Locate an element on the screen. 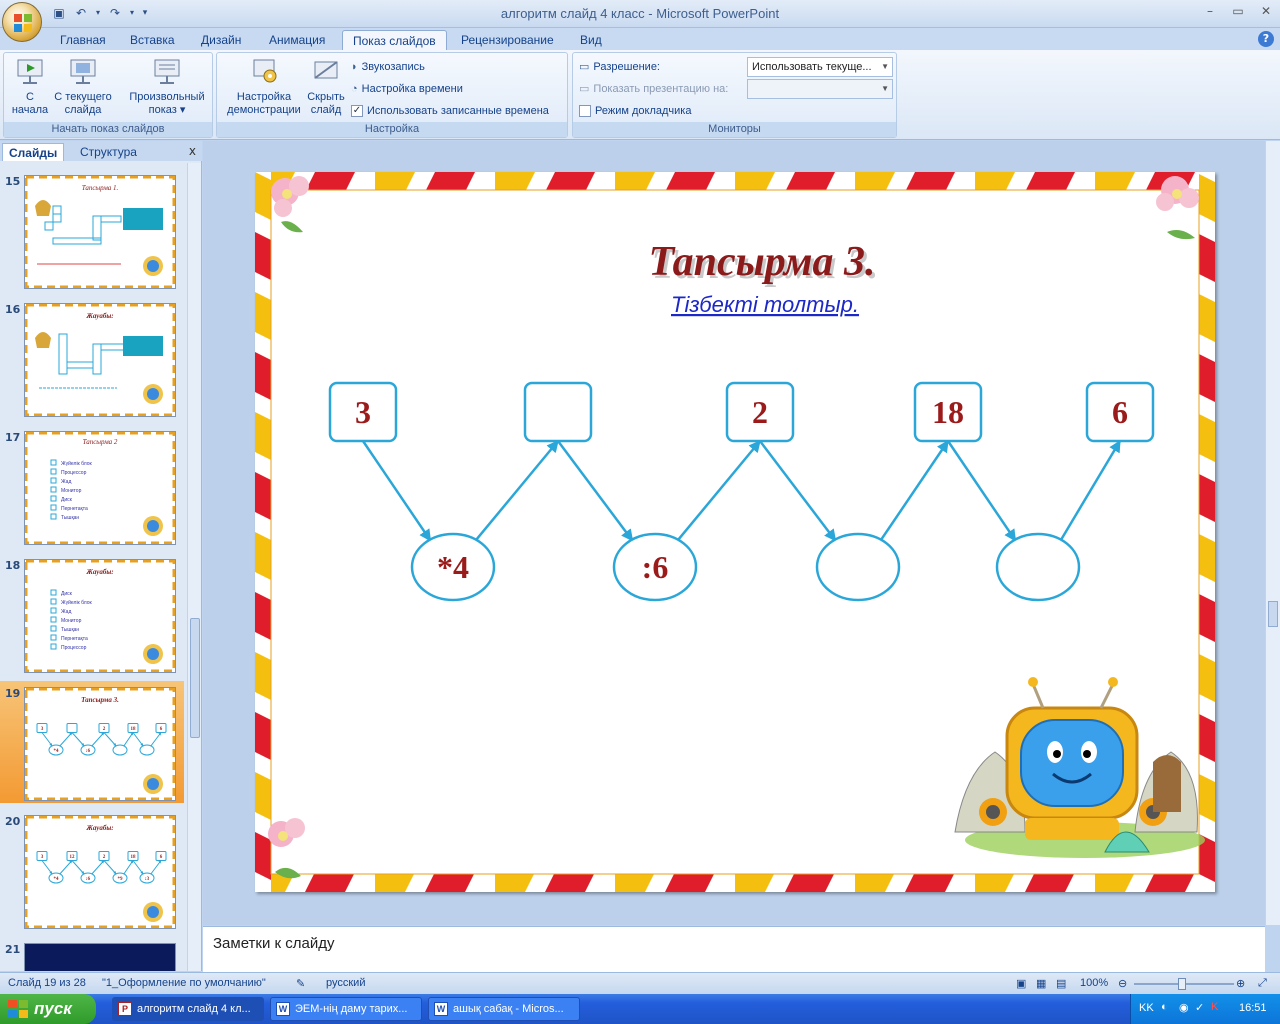 This screenshot has width=1280, height=1024. slide-number: 15 is located at coordinates (13, 181).